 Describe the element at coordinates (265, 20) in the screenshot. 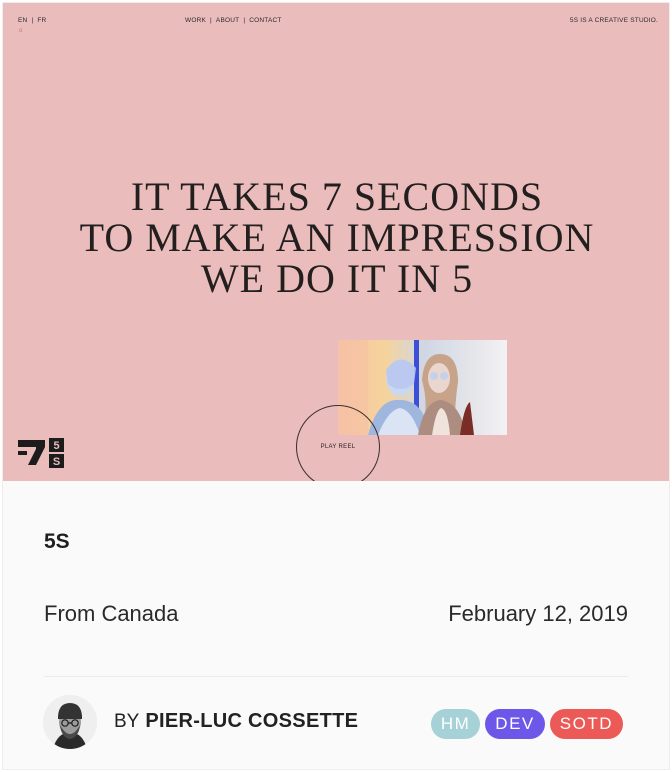

I see `menu-contact-link: CONTACT` at that location.